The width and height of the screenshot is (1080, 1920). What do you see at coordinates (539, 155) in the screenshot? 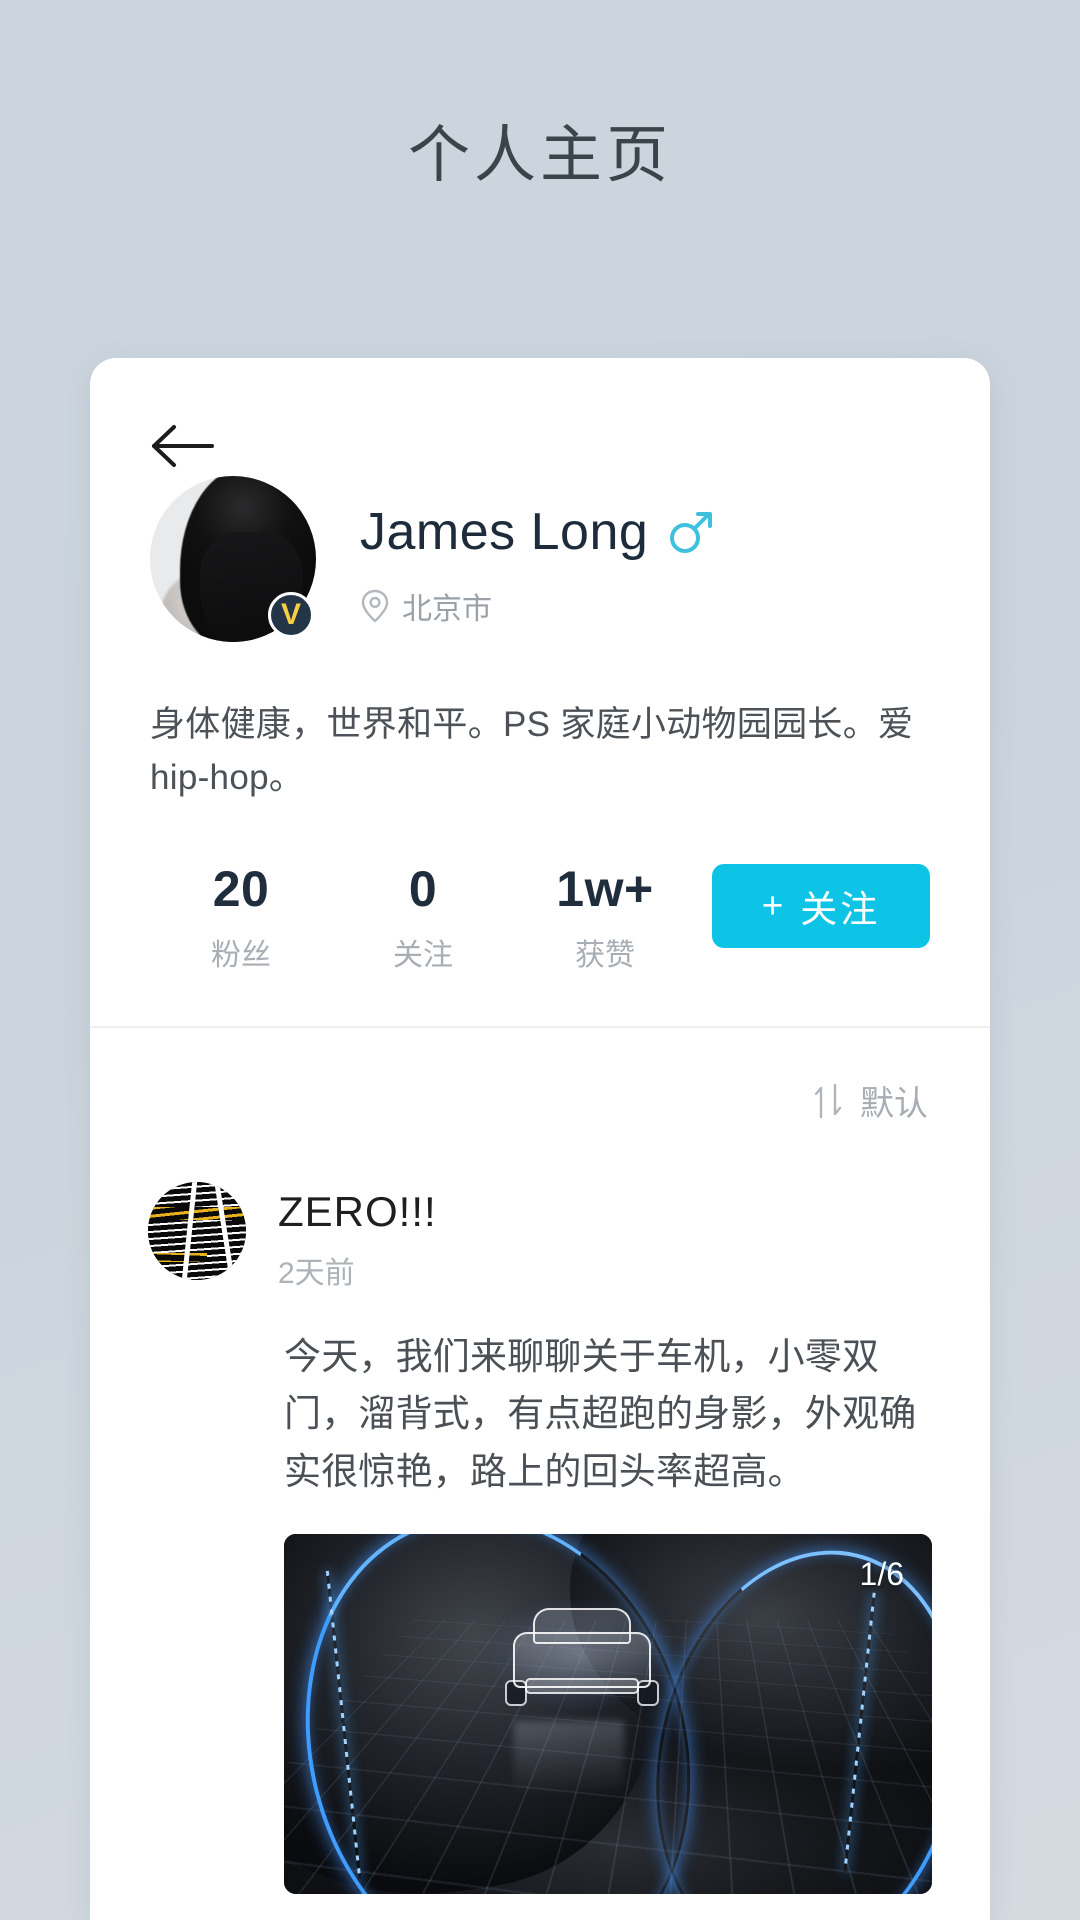
I see `page-title: 个人主页` at bounding box center [539, 155].